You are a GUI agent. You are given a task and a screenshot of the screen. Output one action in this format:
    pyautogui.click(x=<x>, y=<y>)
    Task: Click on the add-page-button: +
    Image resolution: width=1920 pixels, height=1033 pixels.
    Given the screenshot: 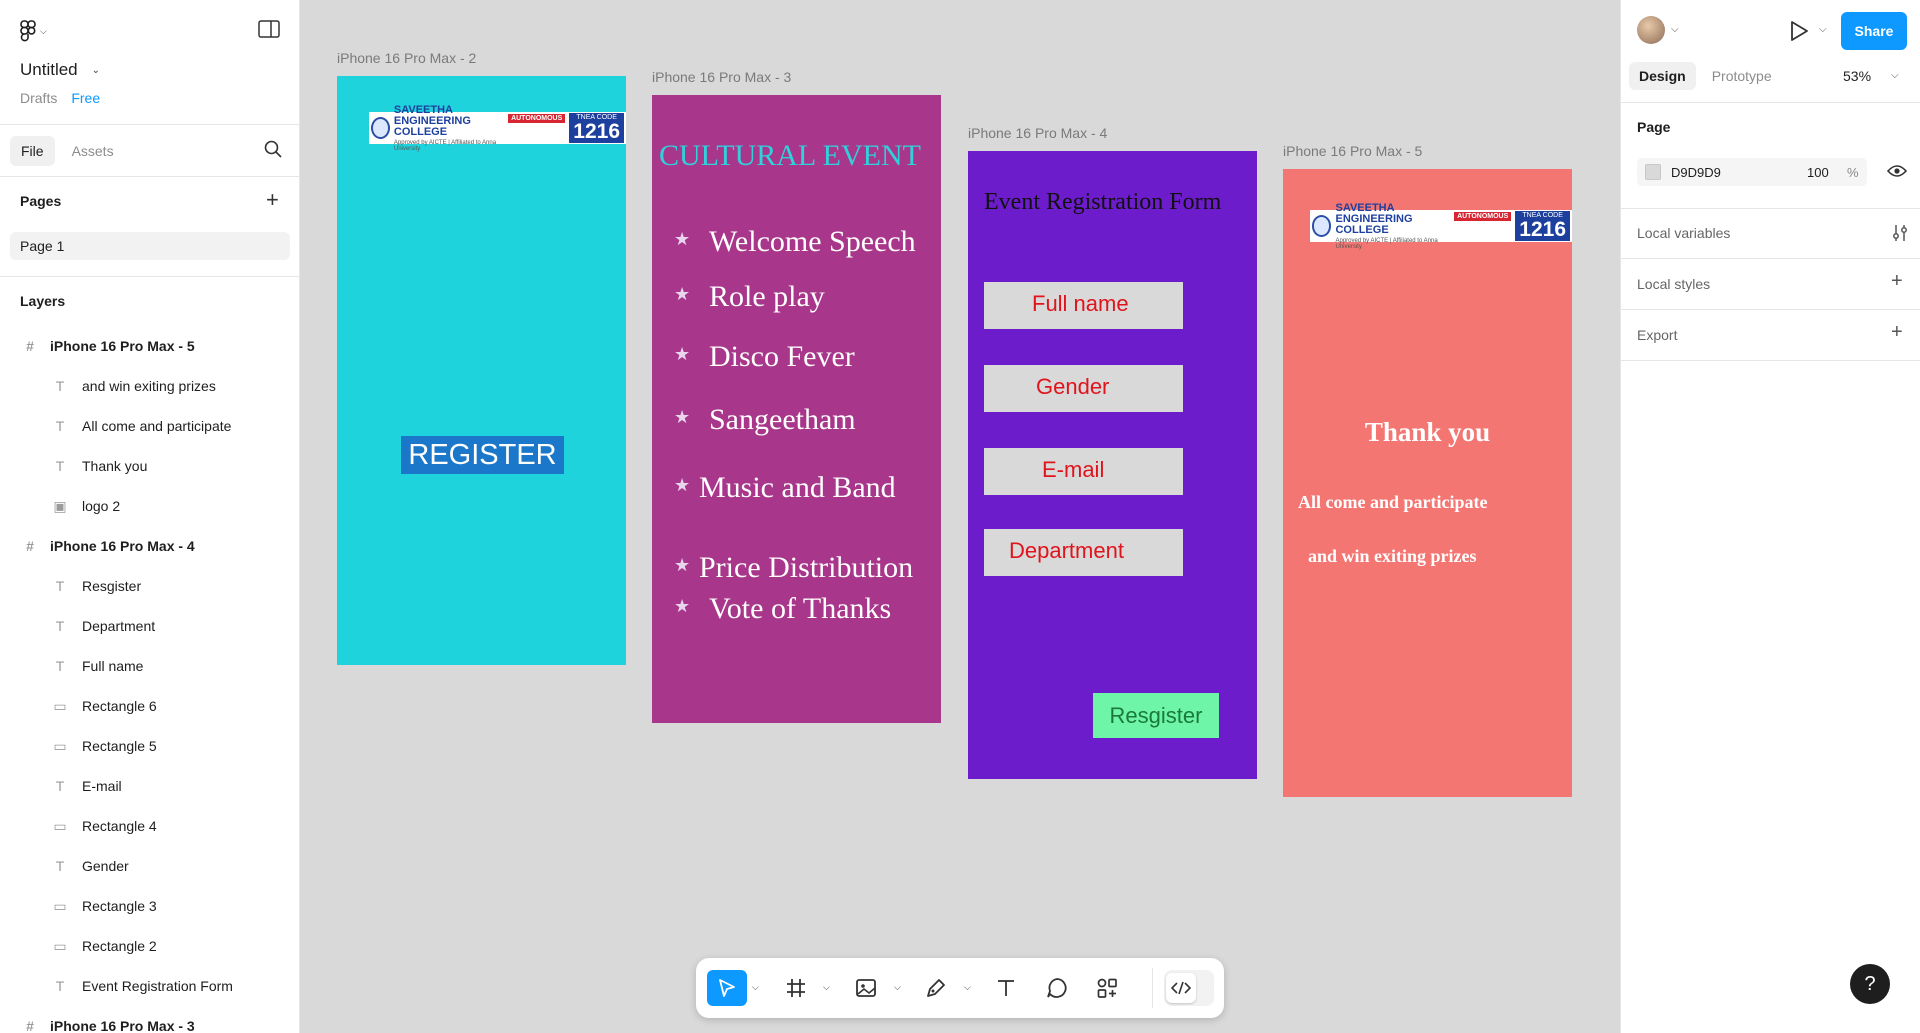 What is the action you would take?
    pyautogui.click(x=272, y=200)
    